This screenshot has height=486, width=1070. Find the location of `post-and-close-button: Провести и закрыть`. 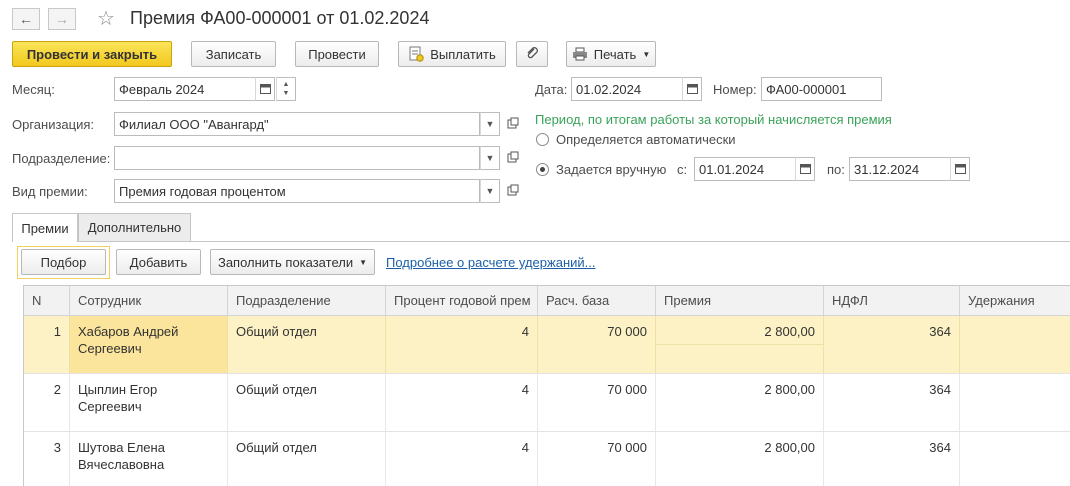

post-and-close-button: Провести и закрыть is located at coordinates (92, 54).